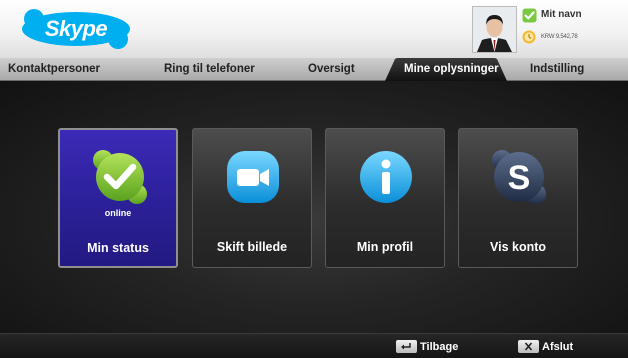 Image resolution: width=628 pixels, height=358 pixels. What do you see at coordinates (54, 69) in the screenshot?
I see `tab-kontaktpersoner: Kontaktpersoner` at bounding box center [54, 69].